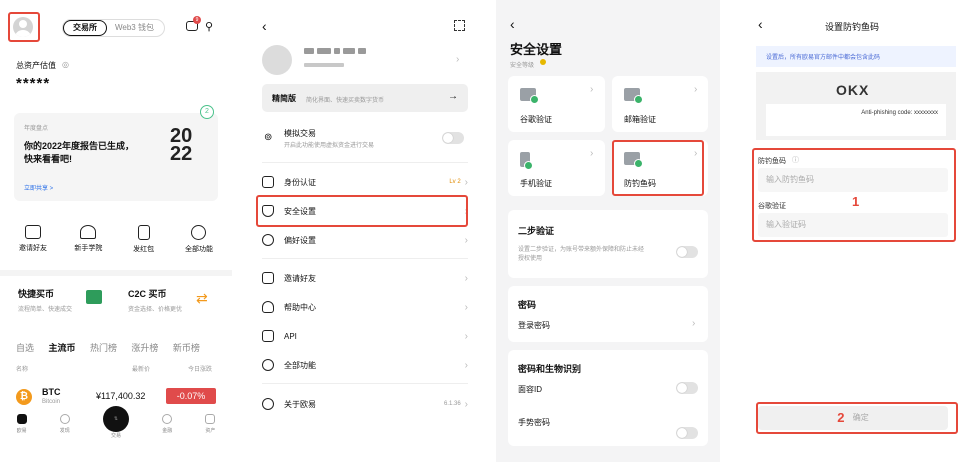 The height and width of the screenshot is (462, 964). I want to click on report-counter: 2, so click(207, 112).